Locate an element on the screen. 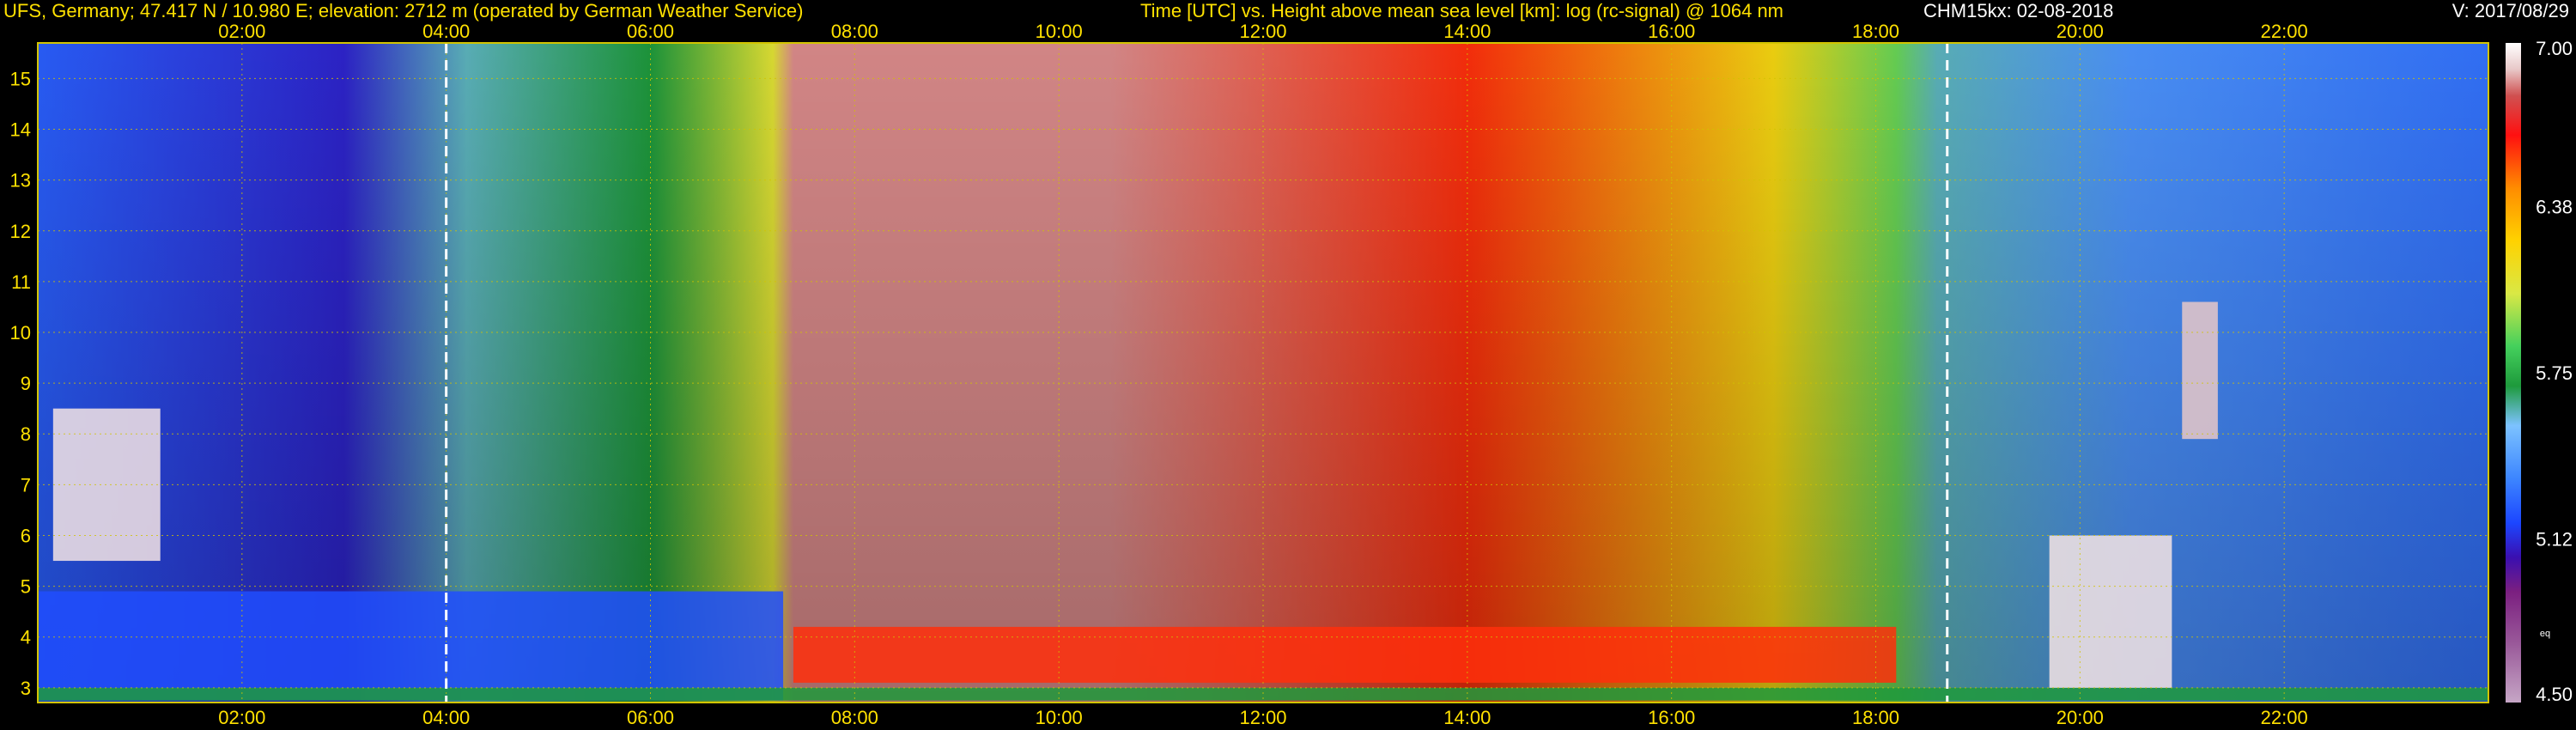 This screenshot has height=730, width=2576. y-tick-label: 4 is located at coordinates (26, 637).